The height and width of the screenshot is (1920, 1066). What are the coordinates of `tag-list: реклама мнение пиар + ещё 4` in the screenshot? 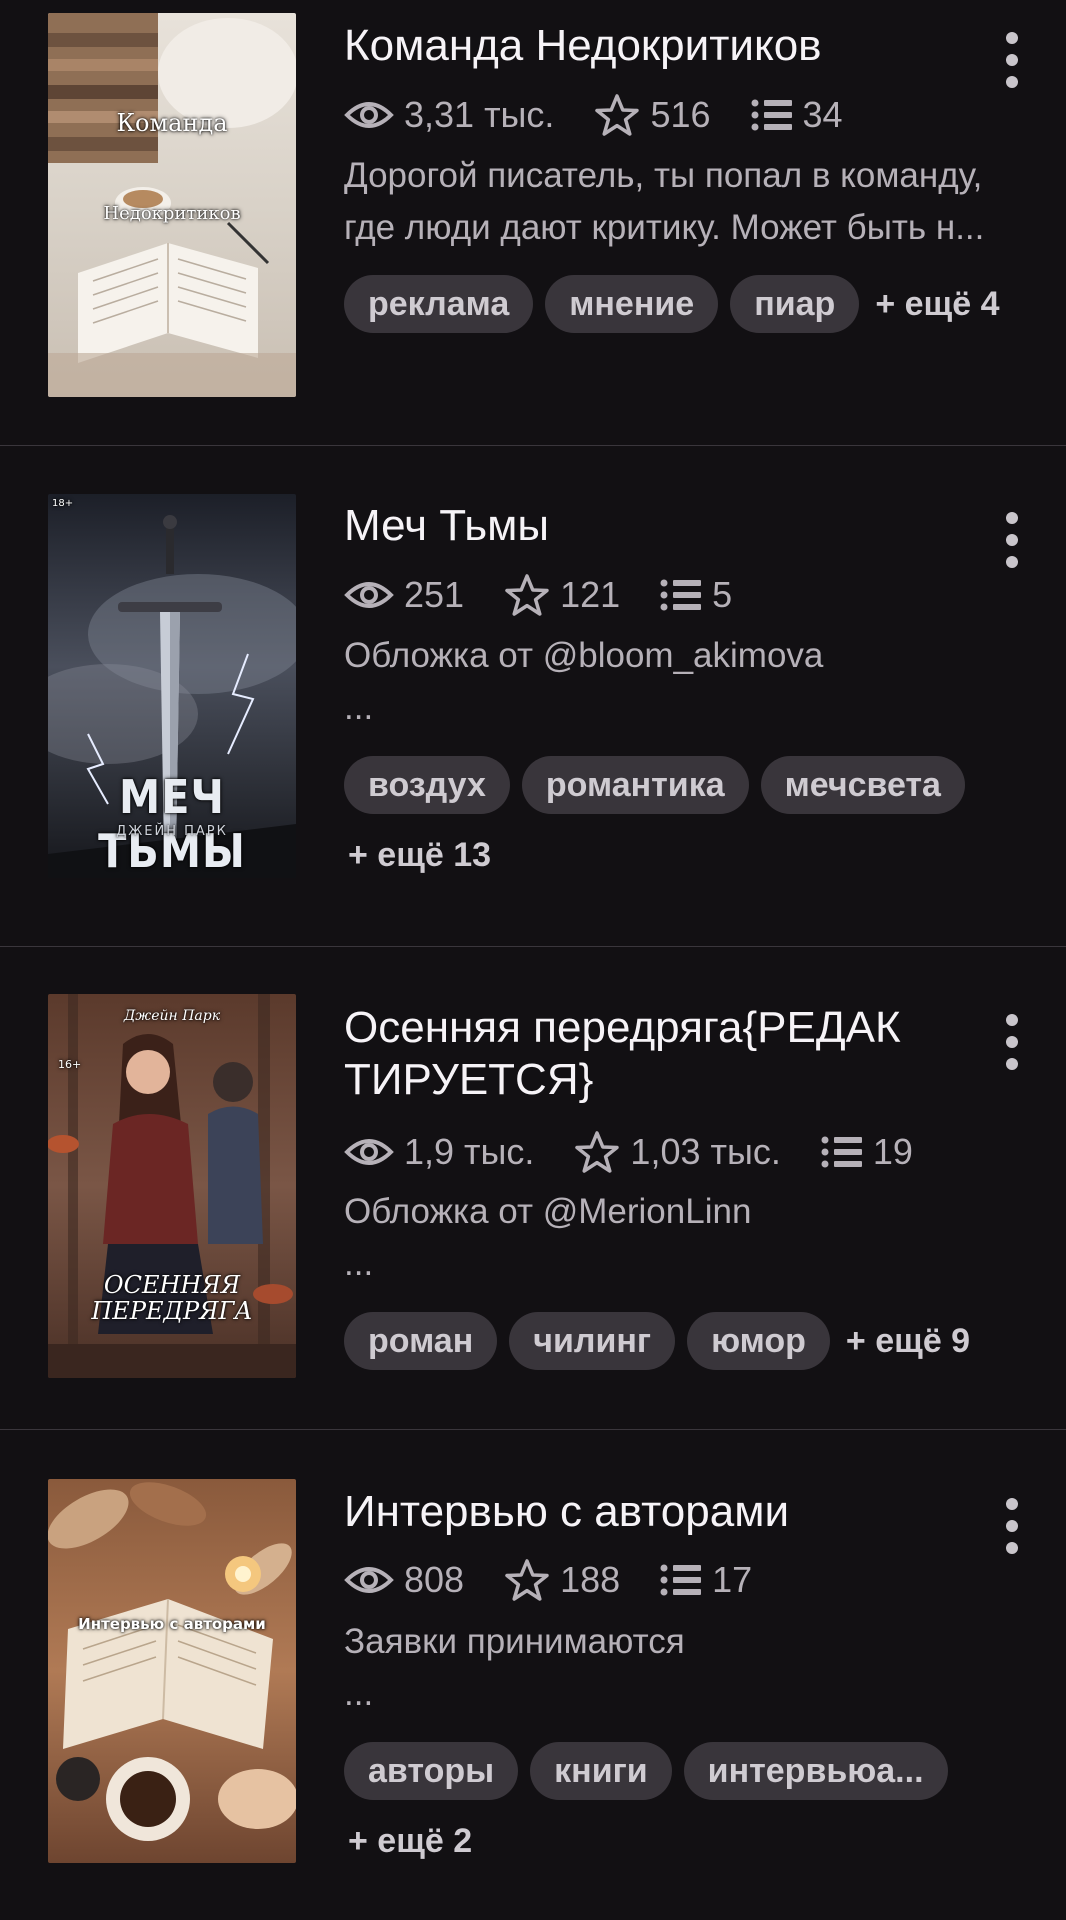 It's located at (684, 304).